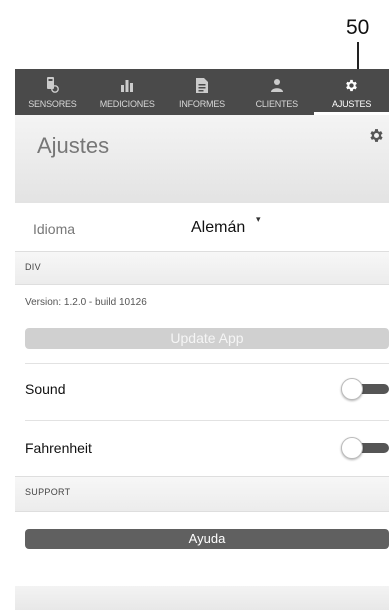  I want to click on update-app-button: Update App, so click(207, 338).